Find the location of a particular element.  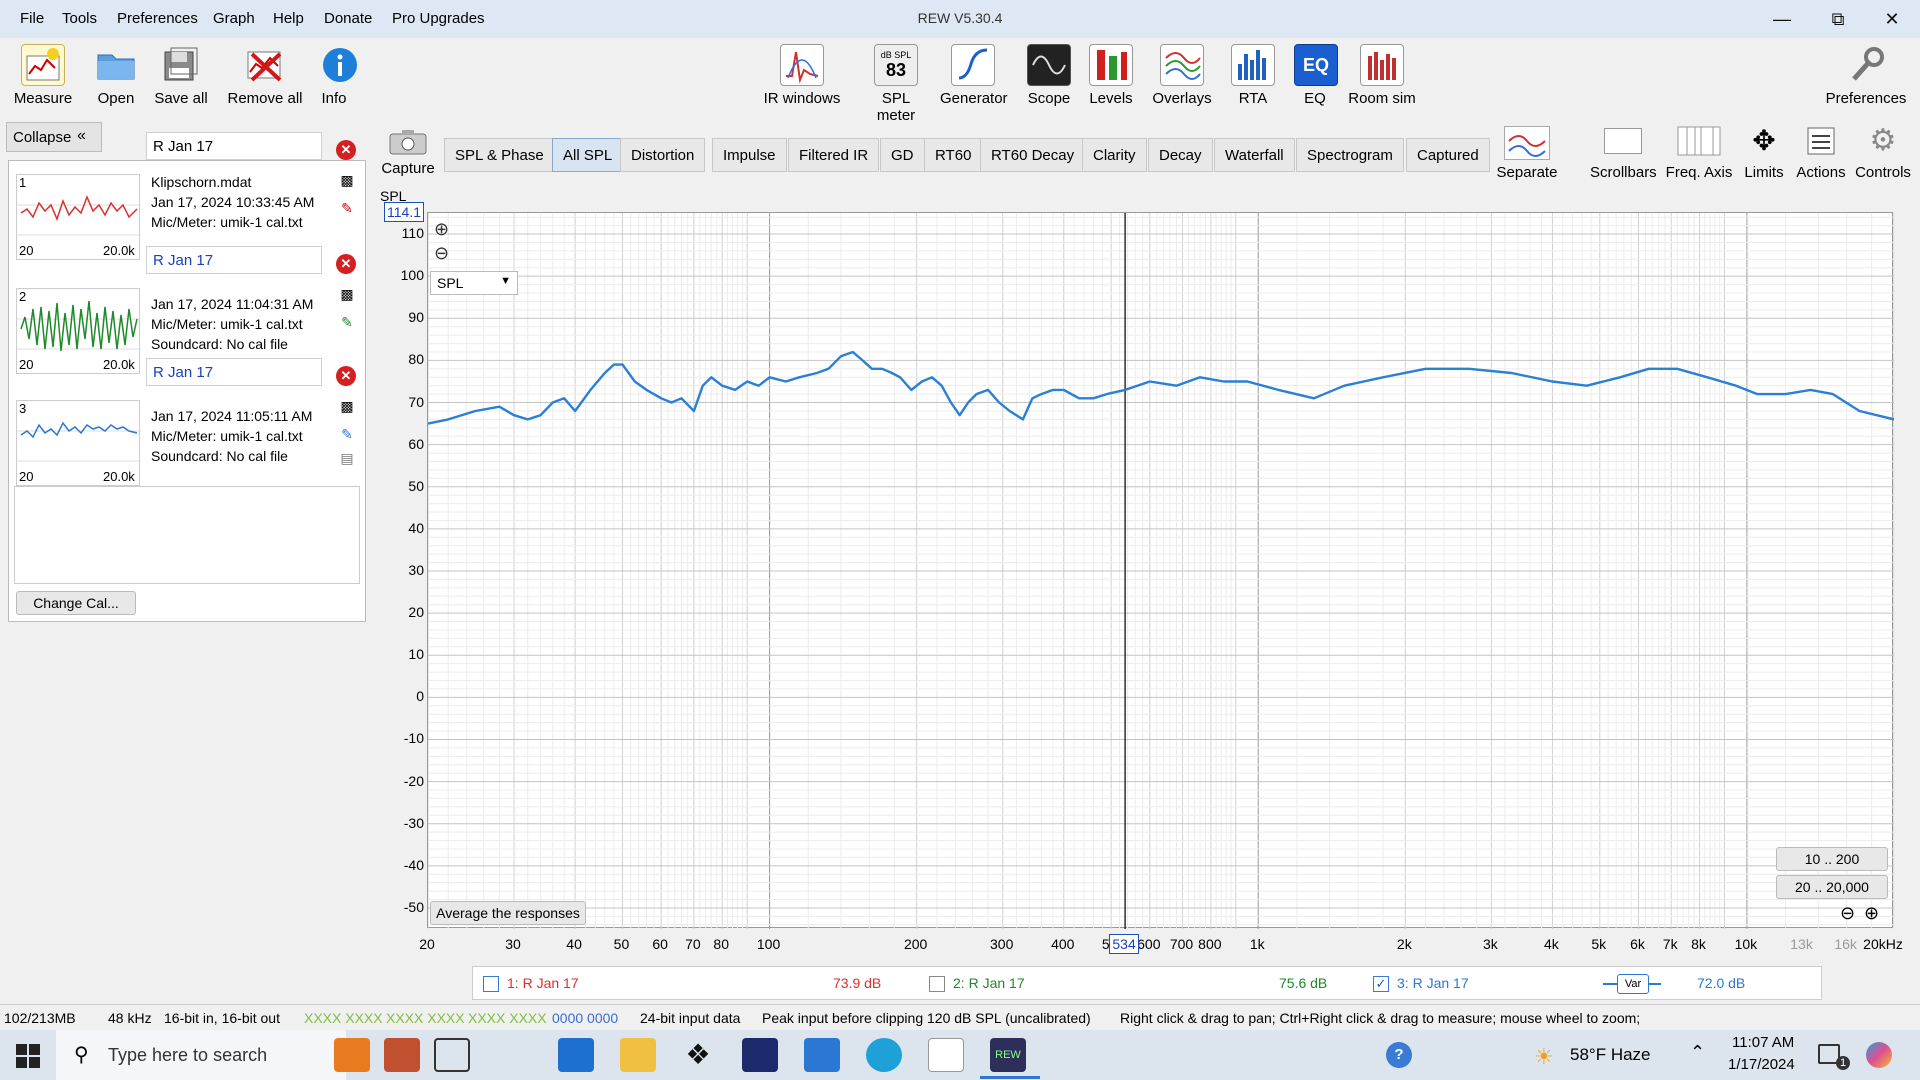

info-button: Info is located at coordinates (337, 75).